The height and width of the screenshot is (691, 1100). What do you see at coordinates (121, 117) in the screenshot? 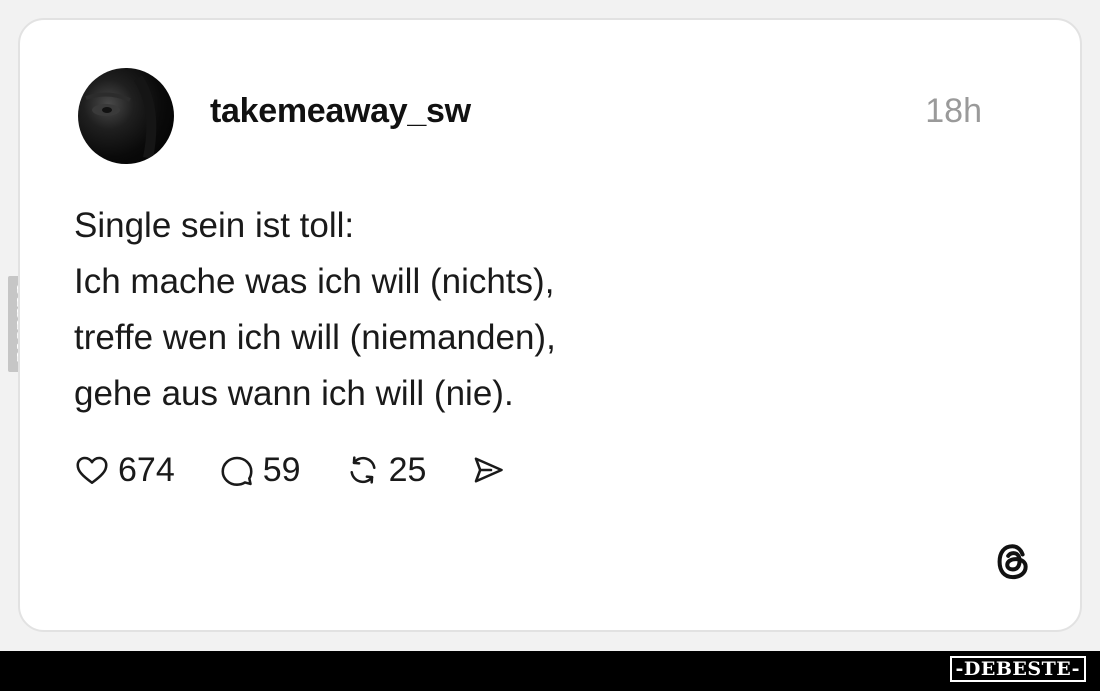
I see `avatar-image` at bounding box center [121, 117].